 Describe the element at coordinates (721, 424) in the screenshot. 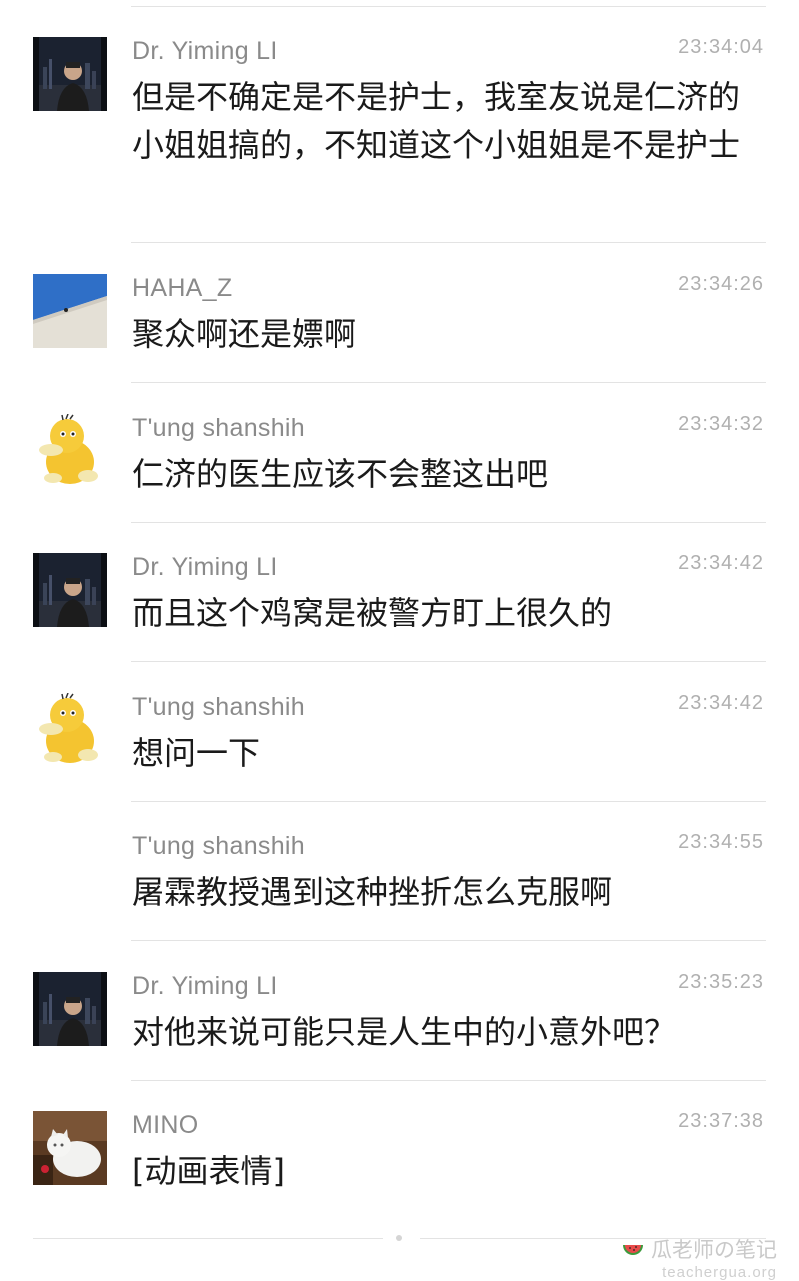

I see `message-time: 23:34:32` at that location.